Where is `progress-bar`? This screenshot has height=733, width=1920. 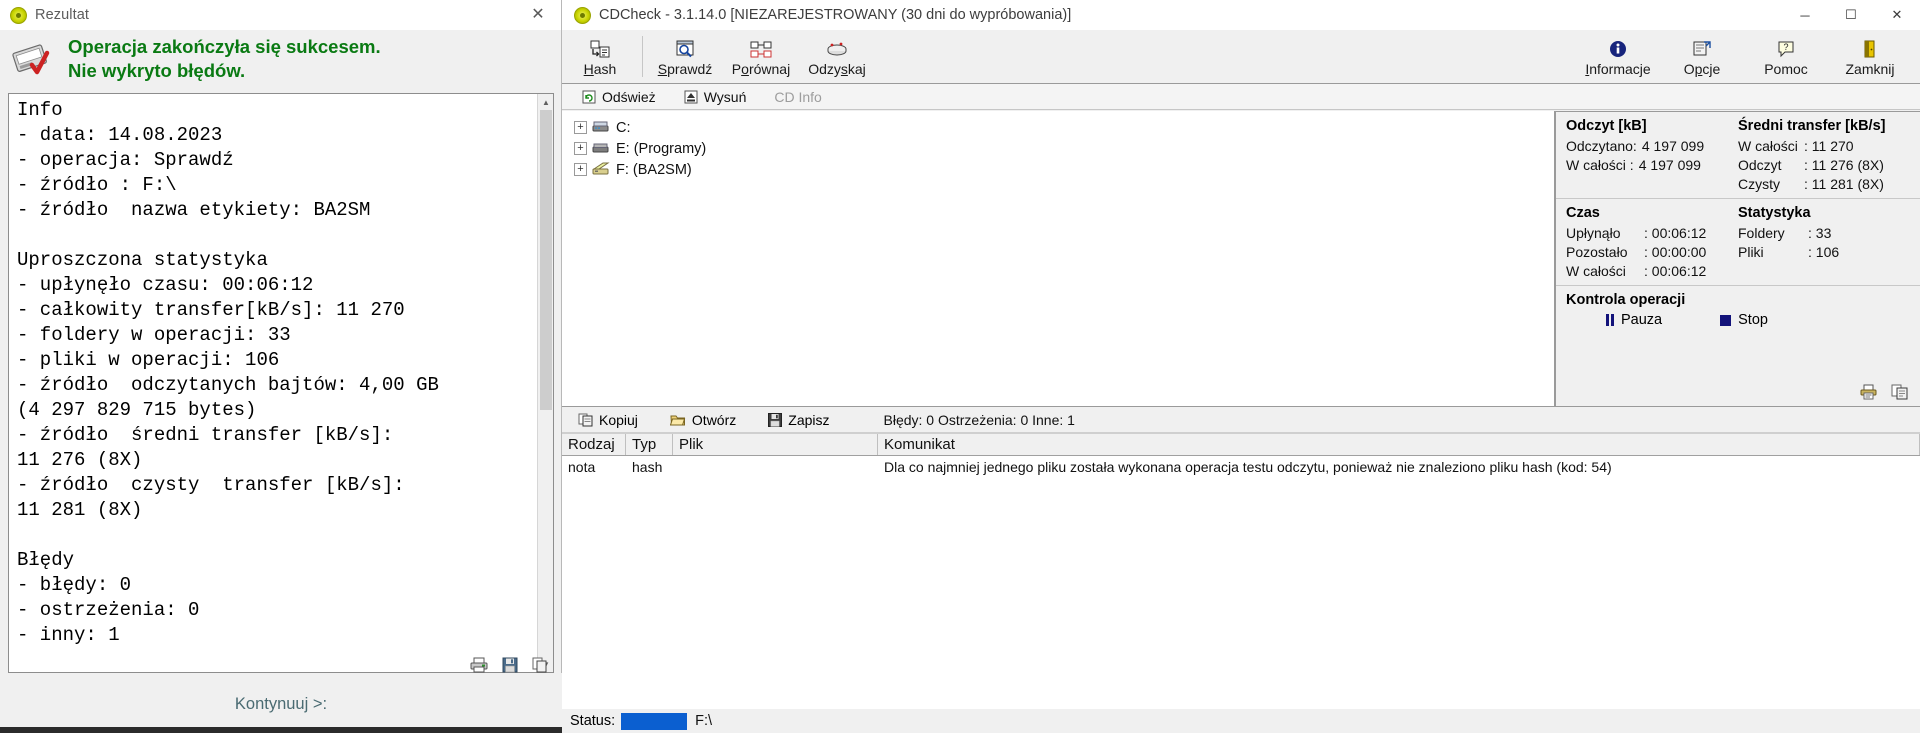 progress-bar is located at coordinates (654, 721).